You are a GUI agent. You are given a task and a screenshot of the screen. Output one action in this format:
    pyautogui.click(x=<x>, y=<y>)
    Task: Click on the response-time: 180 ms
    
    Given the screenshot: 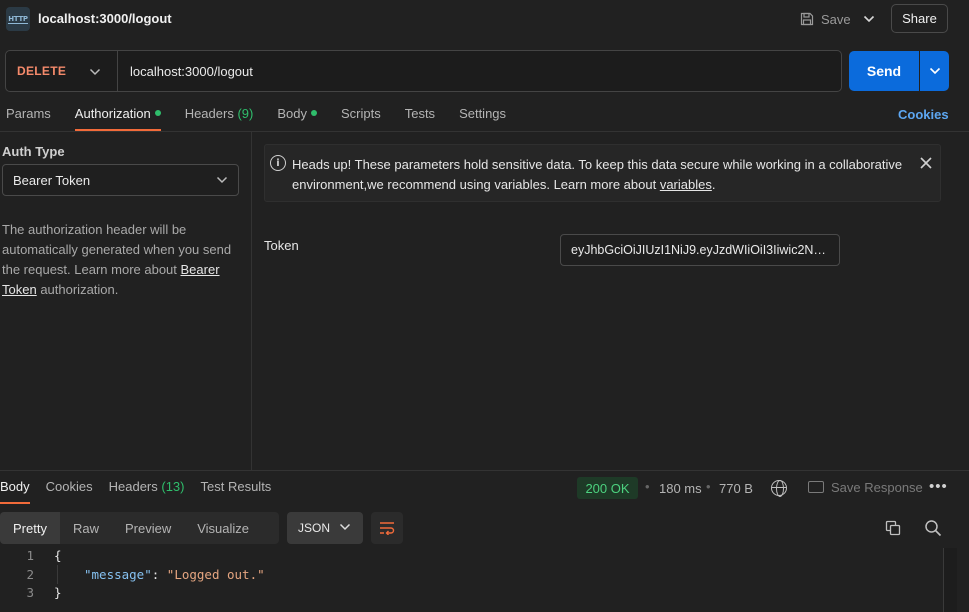 What is the action you would take?
    pyautogui.click(x=680, y=488)
    